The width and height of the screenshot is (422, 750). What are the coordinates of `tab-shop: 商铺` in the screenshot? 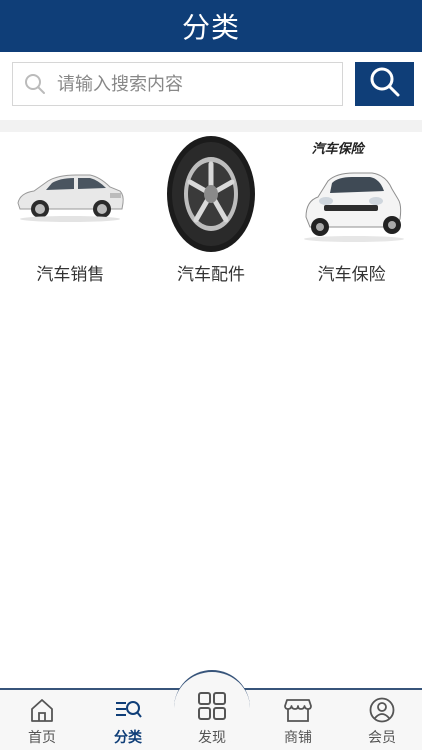 It's located at (298, 720).